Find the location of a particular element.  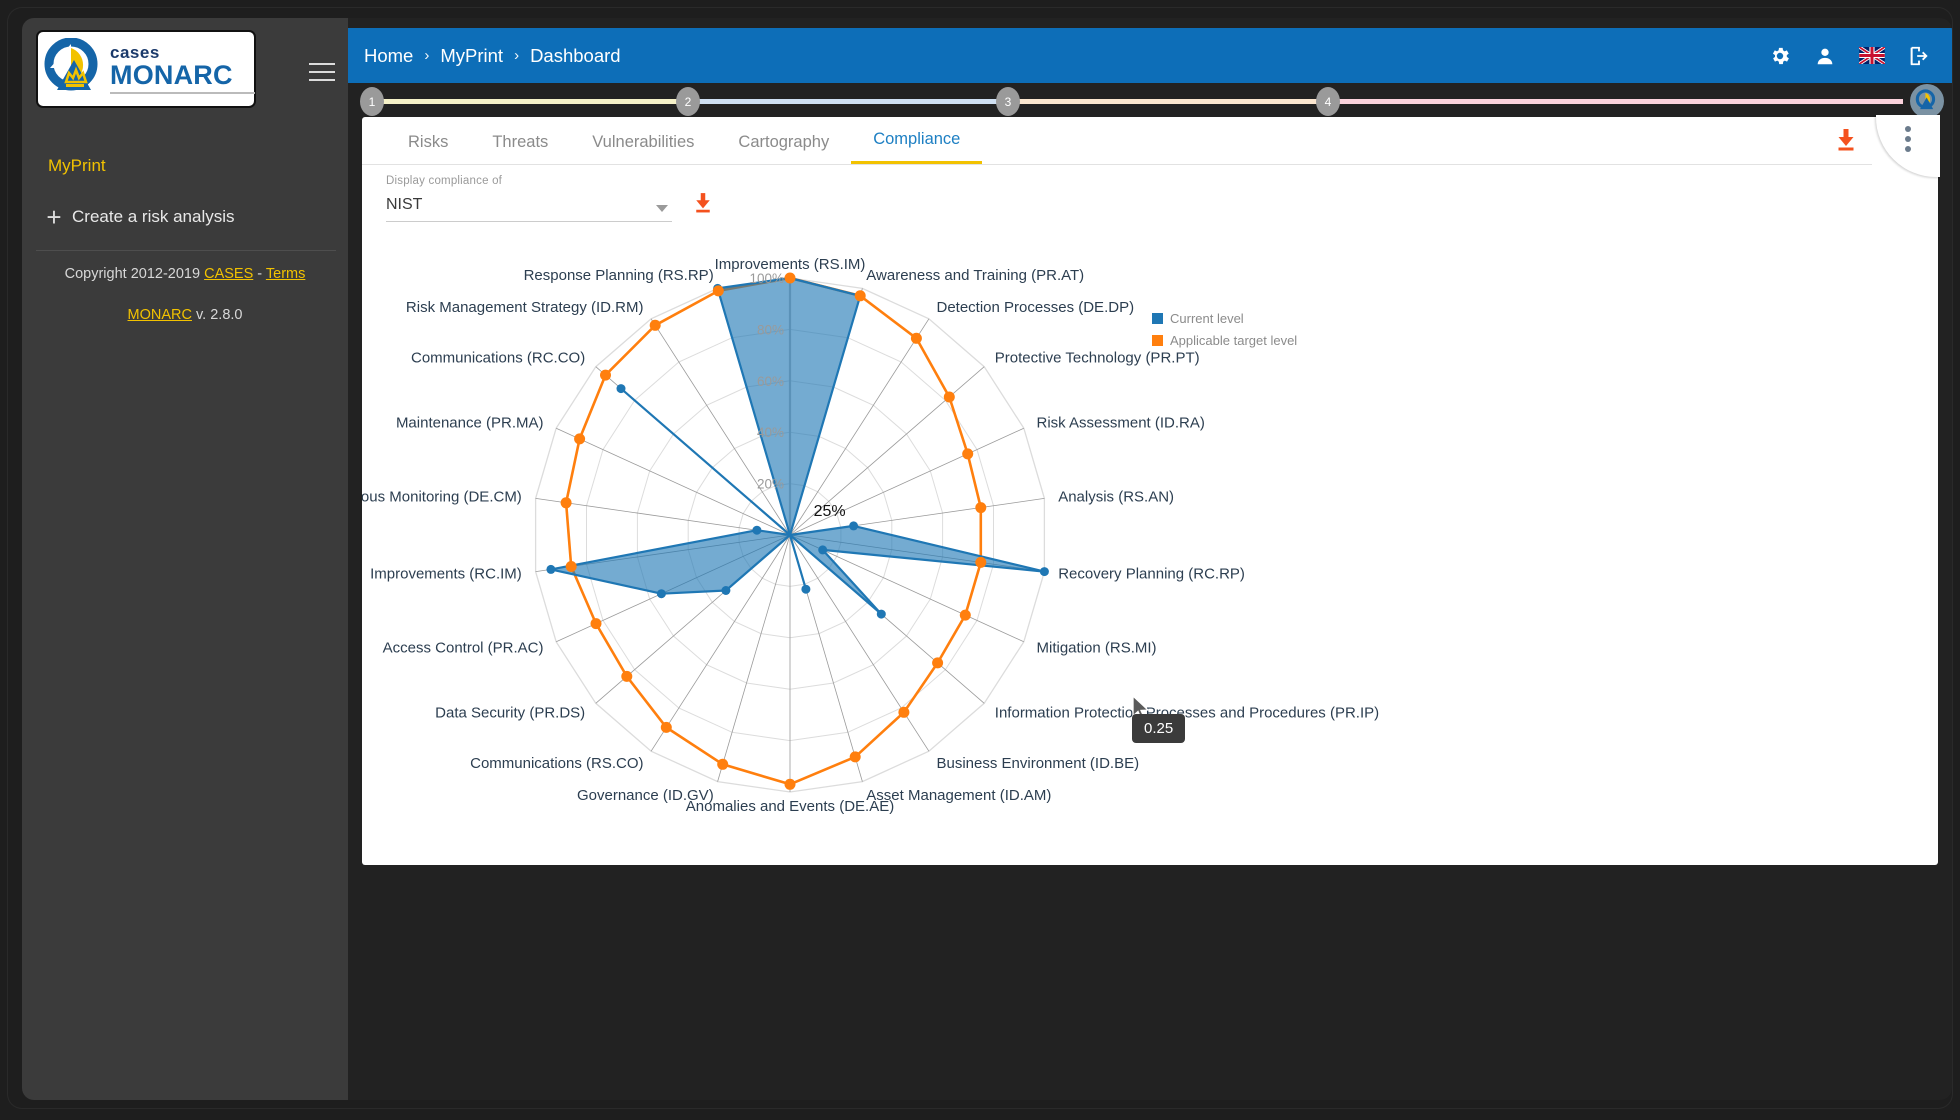

tab-risks: Risks is located at coordinates (428, 148).